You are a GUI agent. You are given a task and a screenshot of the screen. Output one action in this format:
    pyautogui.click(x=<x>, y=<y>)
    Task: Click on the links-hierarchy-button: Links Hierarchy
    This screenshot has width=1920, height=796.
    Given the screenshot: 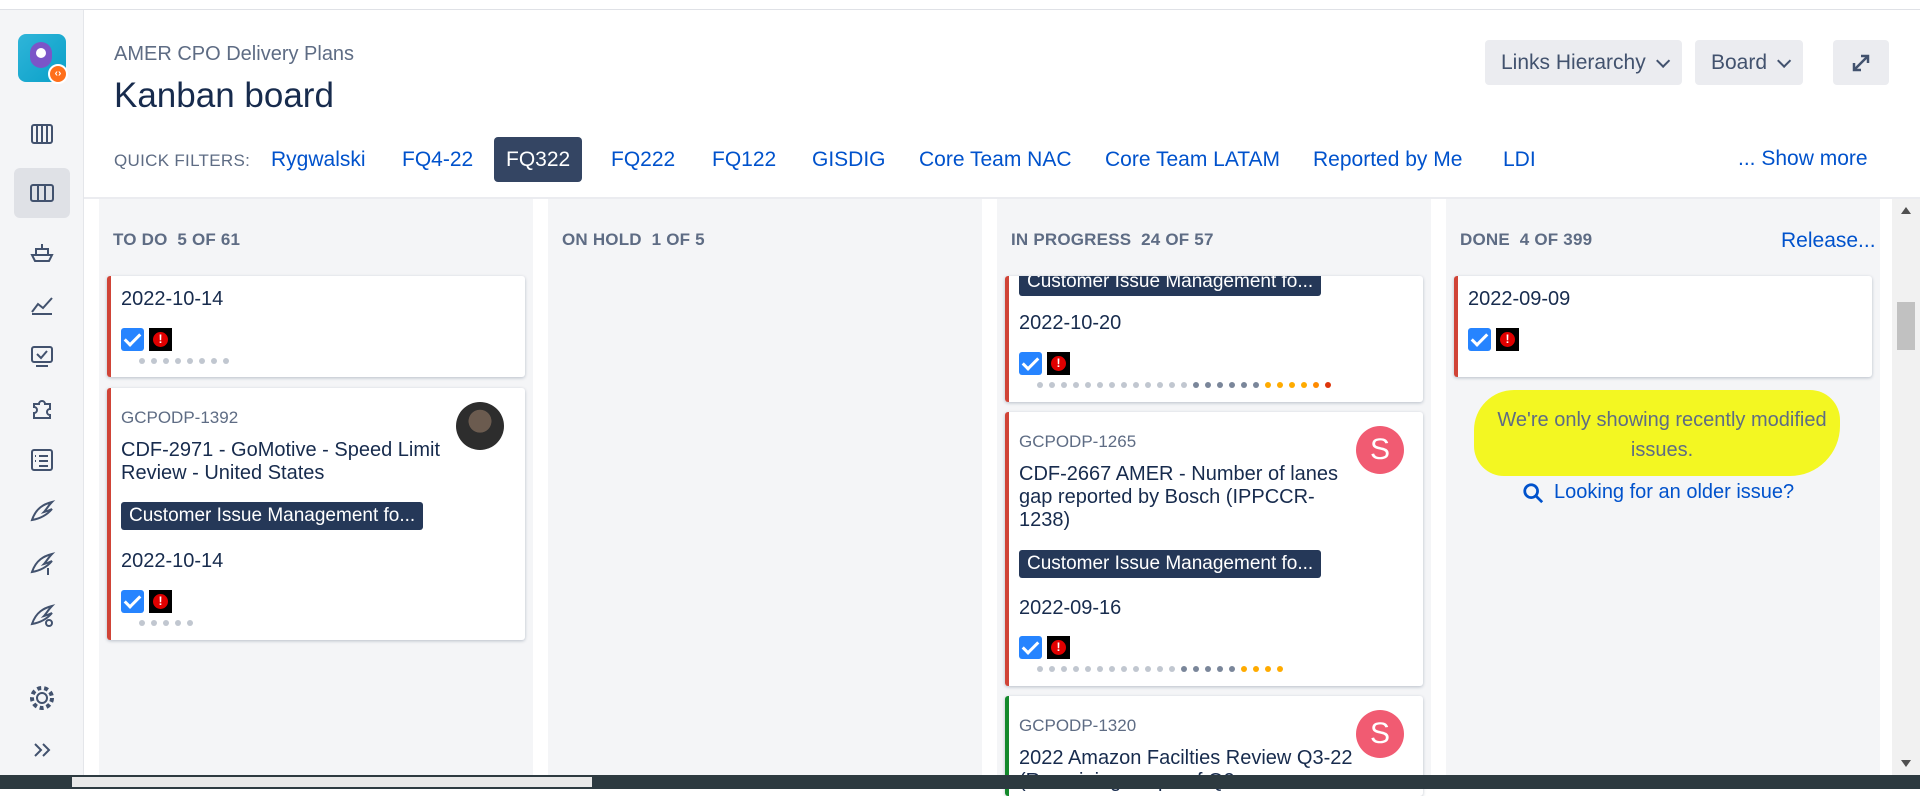 What is the action you would take?
    pyautogui.click(x=1583, y=62)
    